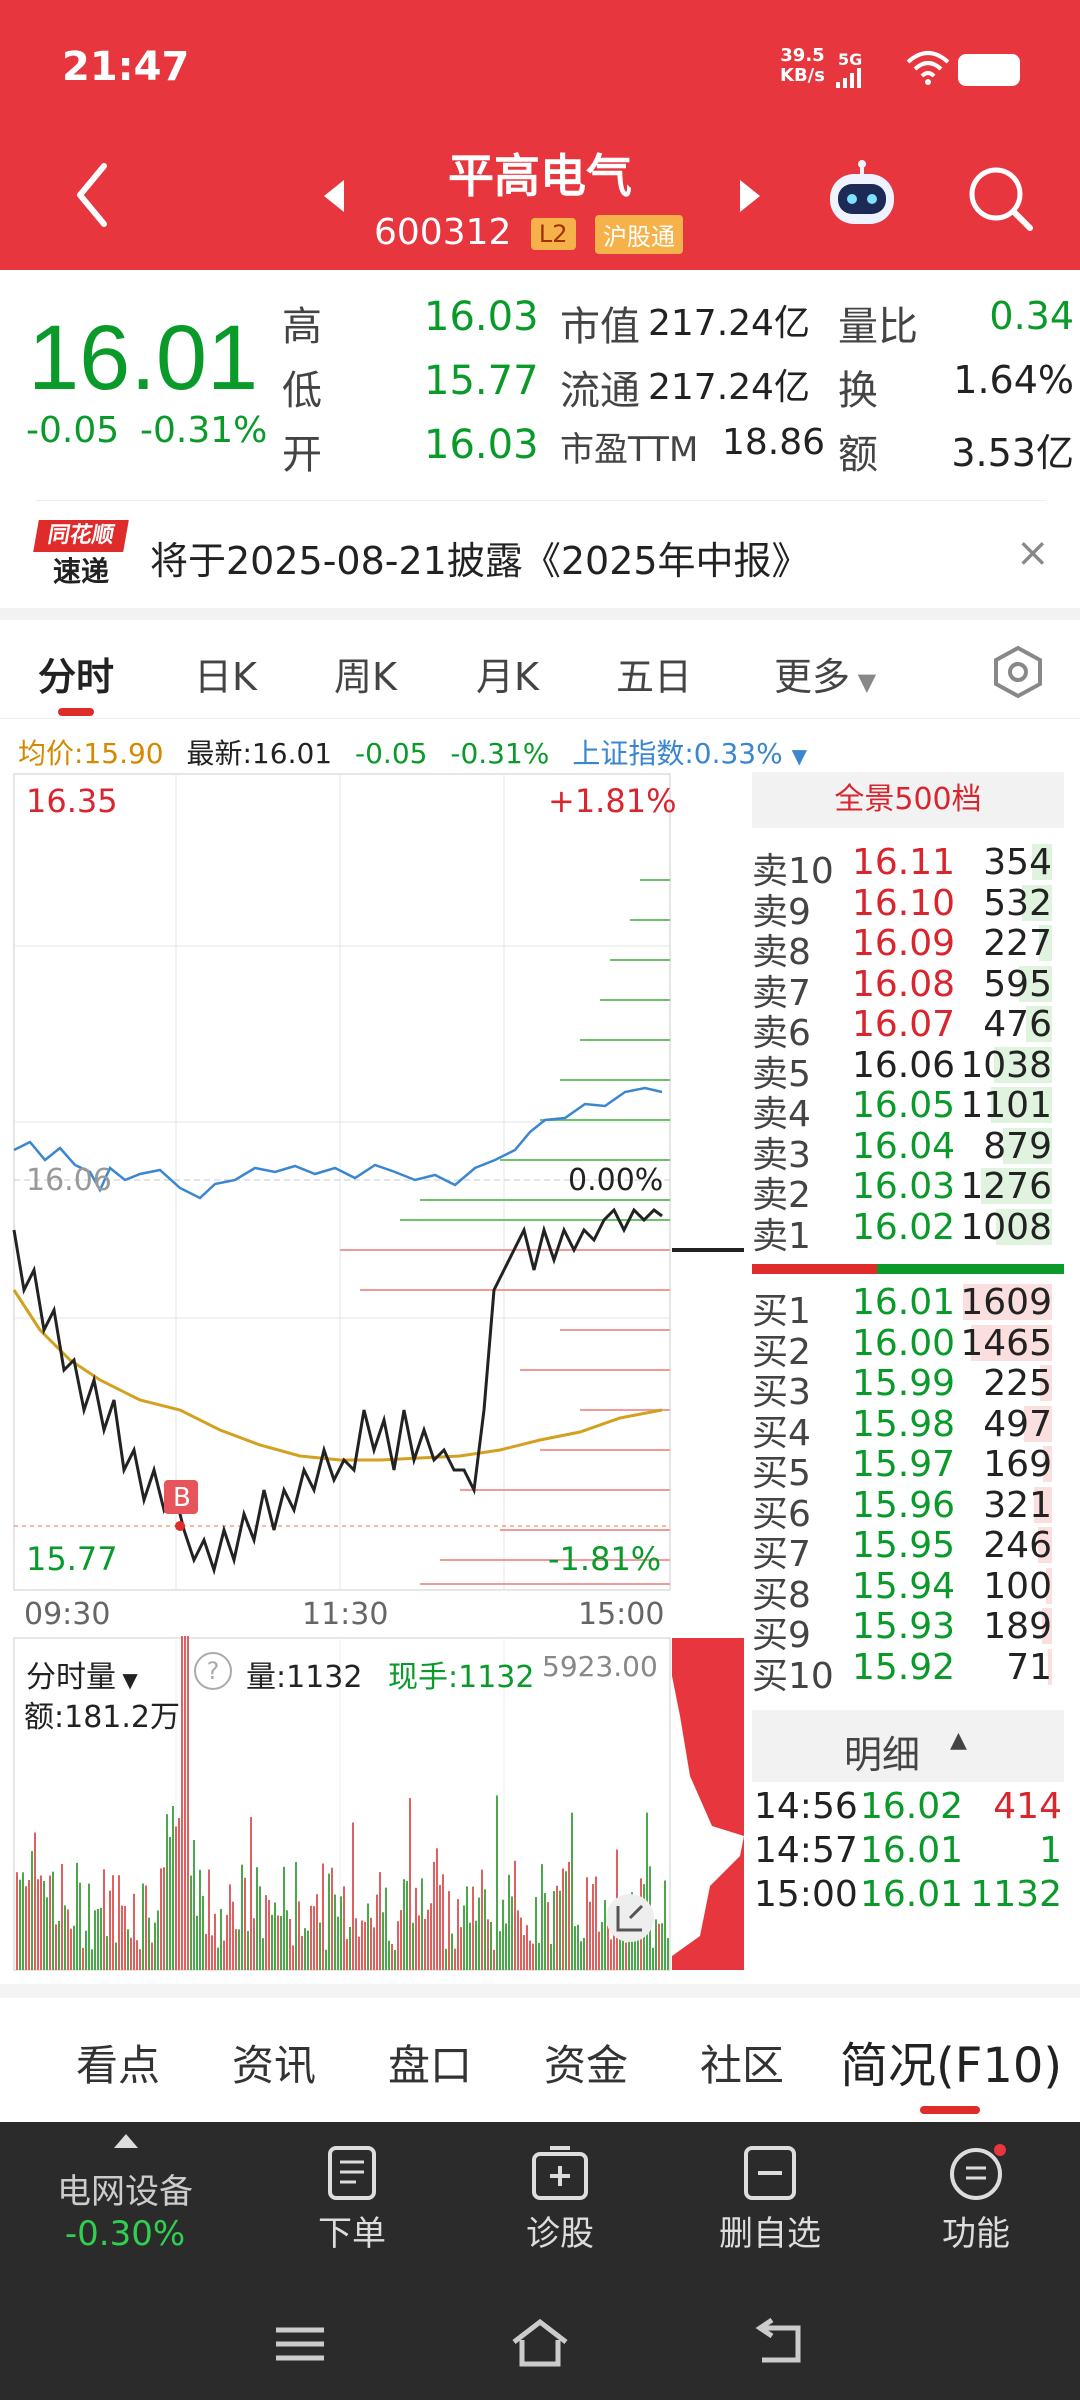 This screenshot has height=2400, width=1080. I want to click on tab-monthly-k: 月K, so click(507, 673).